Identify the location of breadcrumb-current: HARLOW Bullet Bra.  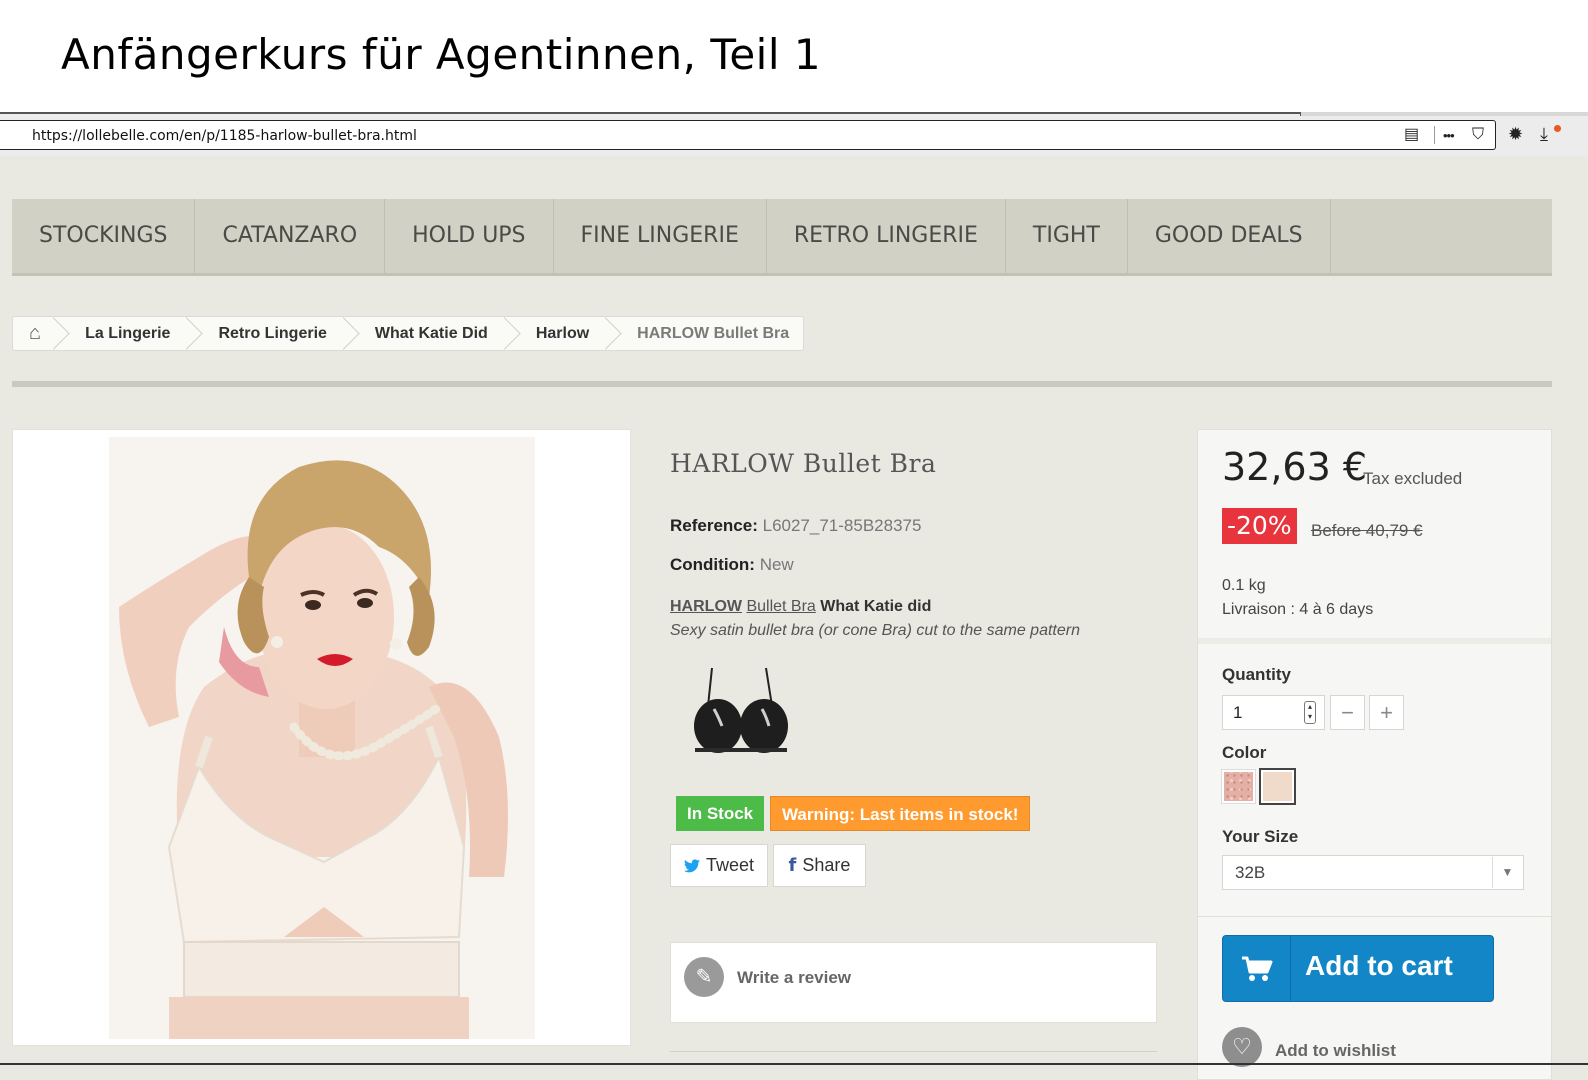
(713, 333).